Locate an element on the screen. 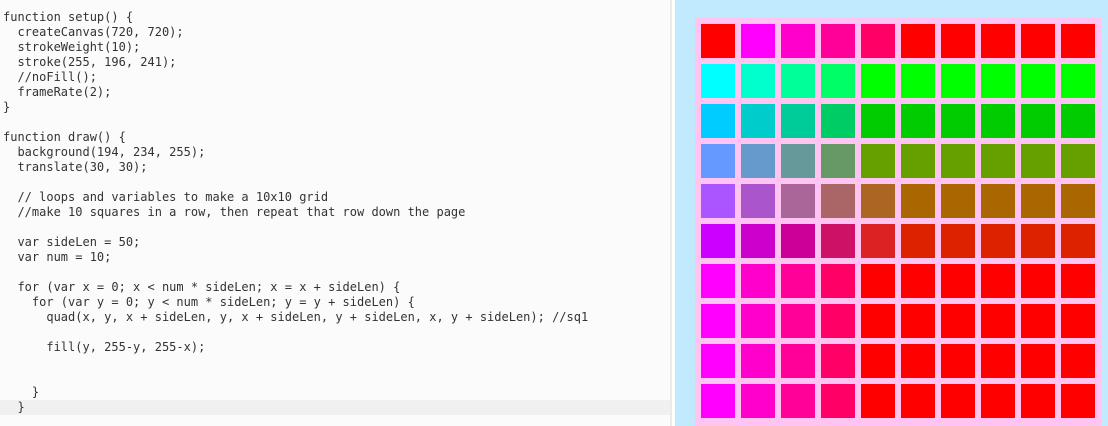  code-line: function setup() { is located at coordinates (336, 17).